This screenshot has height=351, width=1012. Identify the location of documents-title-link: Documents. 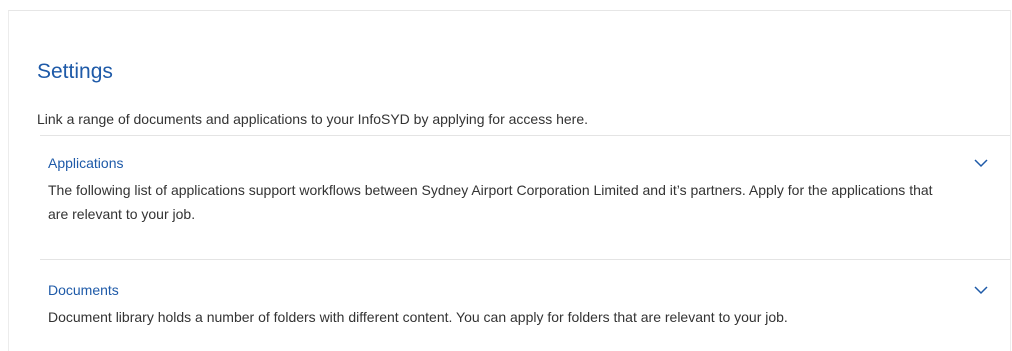
(518, 290).